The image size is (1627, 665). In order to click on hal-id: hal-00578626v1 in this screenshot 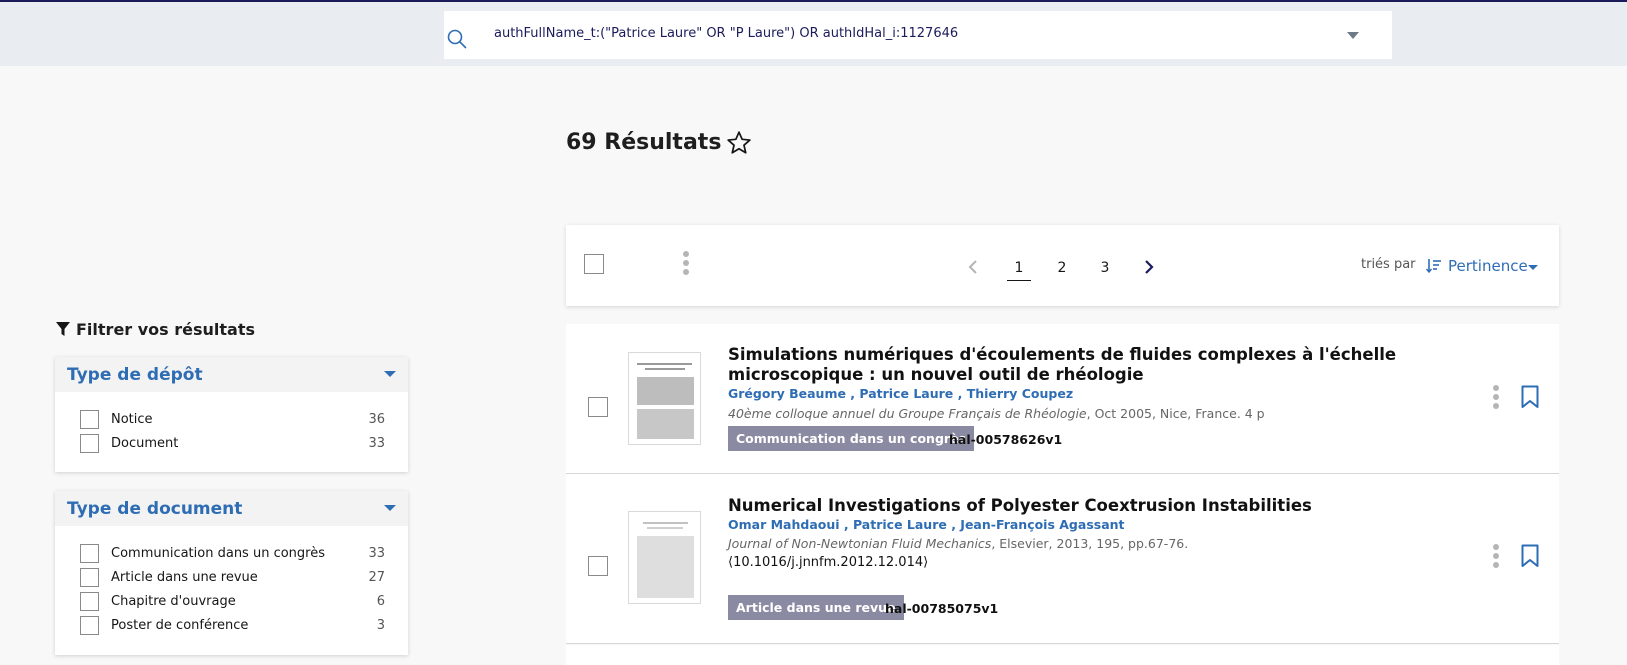, I will do `click(1005, 439)`.